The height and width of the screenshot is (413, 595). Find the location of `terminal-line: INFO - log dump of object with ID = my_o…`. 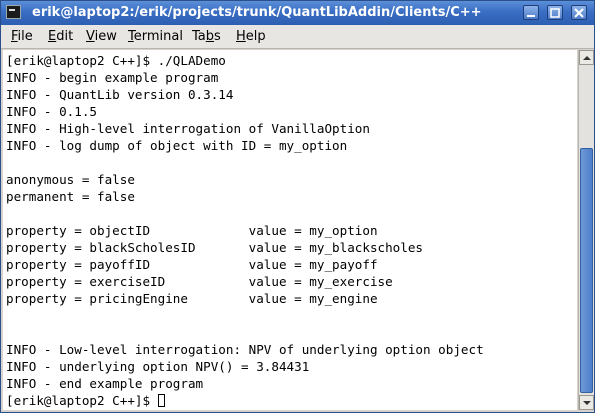

terminal-line: INFO - log dump of object with ID = my_o… is located at coordinates (177, 145).